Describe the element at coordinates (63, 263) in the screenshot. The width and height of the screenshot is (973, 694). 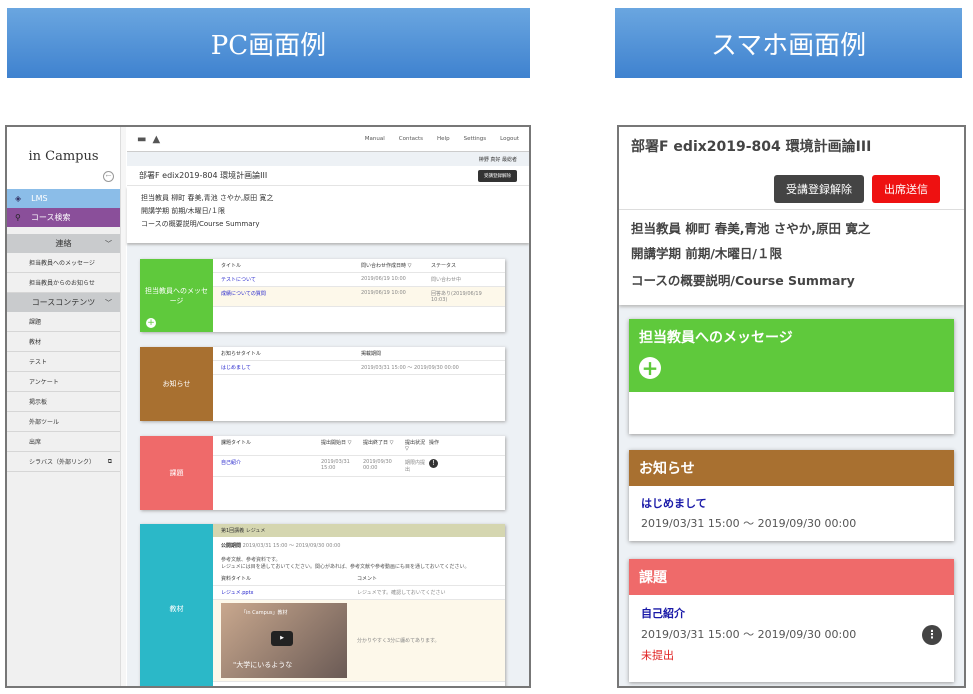
I see `sidebar-item: 担当教員へのメッセージ` at that location.